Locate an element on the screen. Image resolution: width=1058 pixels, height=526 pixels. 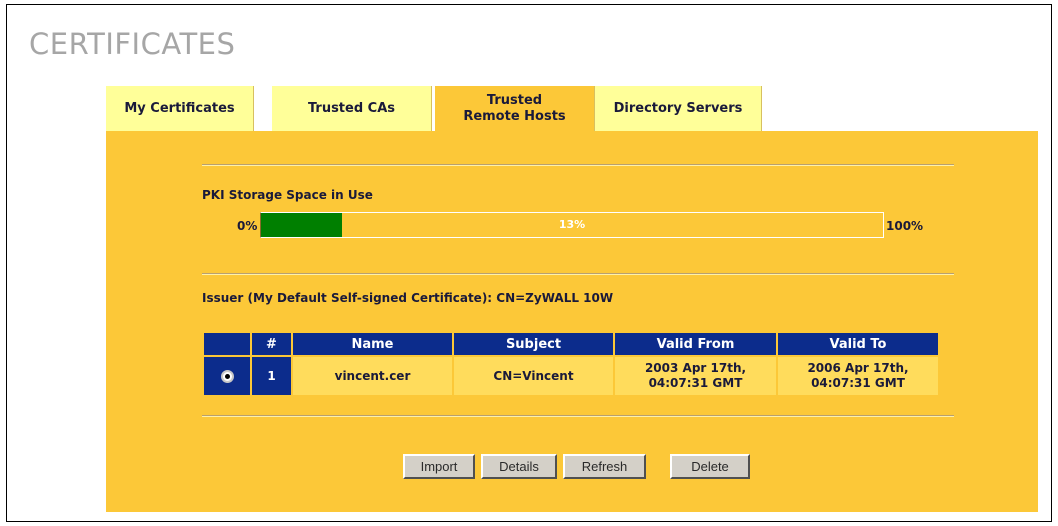
details-button: Details is located at coordinates (519, 466).